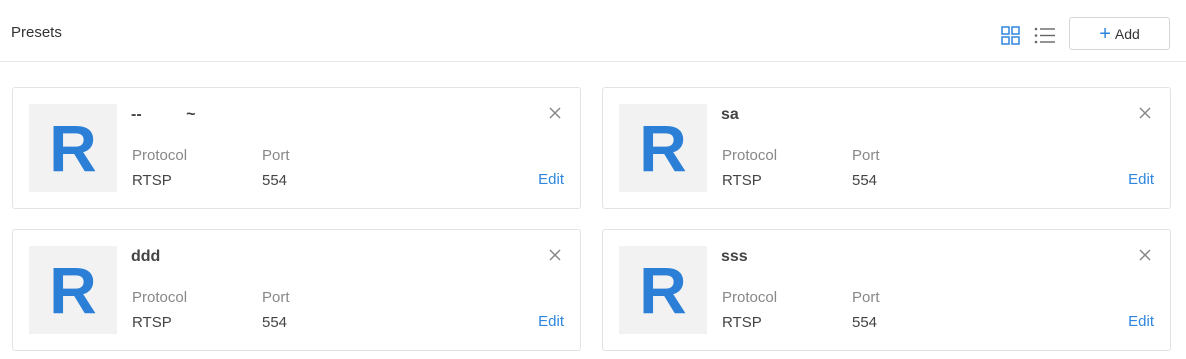 This screenshot has width=1186, height=359. What do you see at coordinates (730, 114) in the screenshot?
I see `preset-name: sa` at bounding box center [730, 114].